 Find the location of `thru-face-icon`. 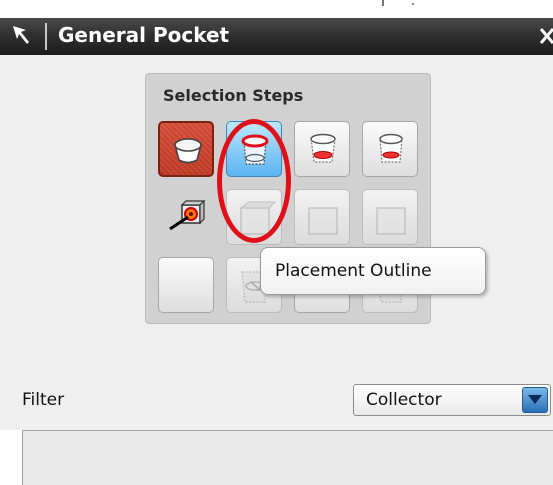

thru-face-icon is located at coordinates (187, 215).